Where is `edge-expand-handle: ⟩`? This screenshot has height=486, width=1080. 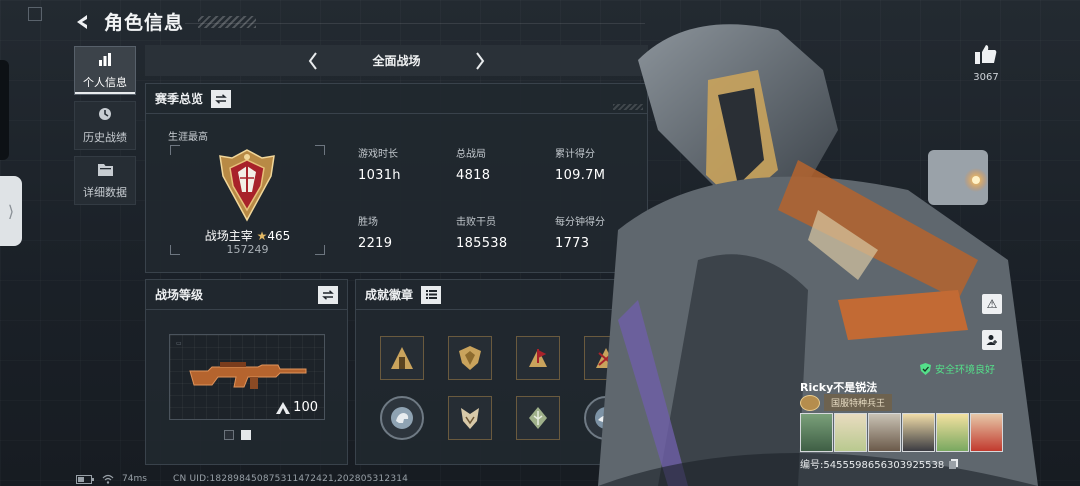
edge-expand-handle: ⟩ is located at coordinates (11, 211).